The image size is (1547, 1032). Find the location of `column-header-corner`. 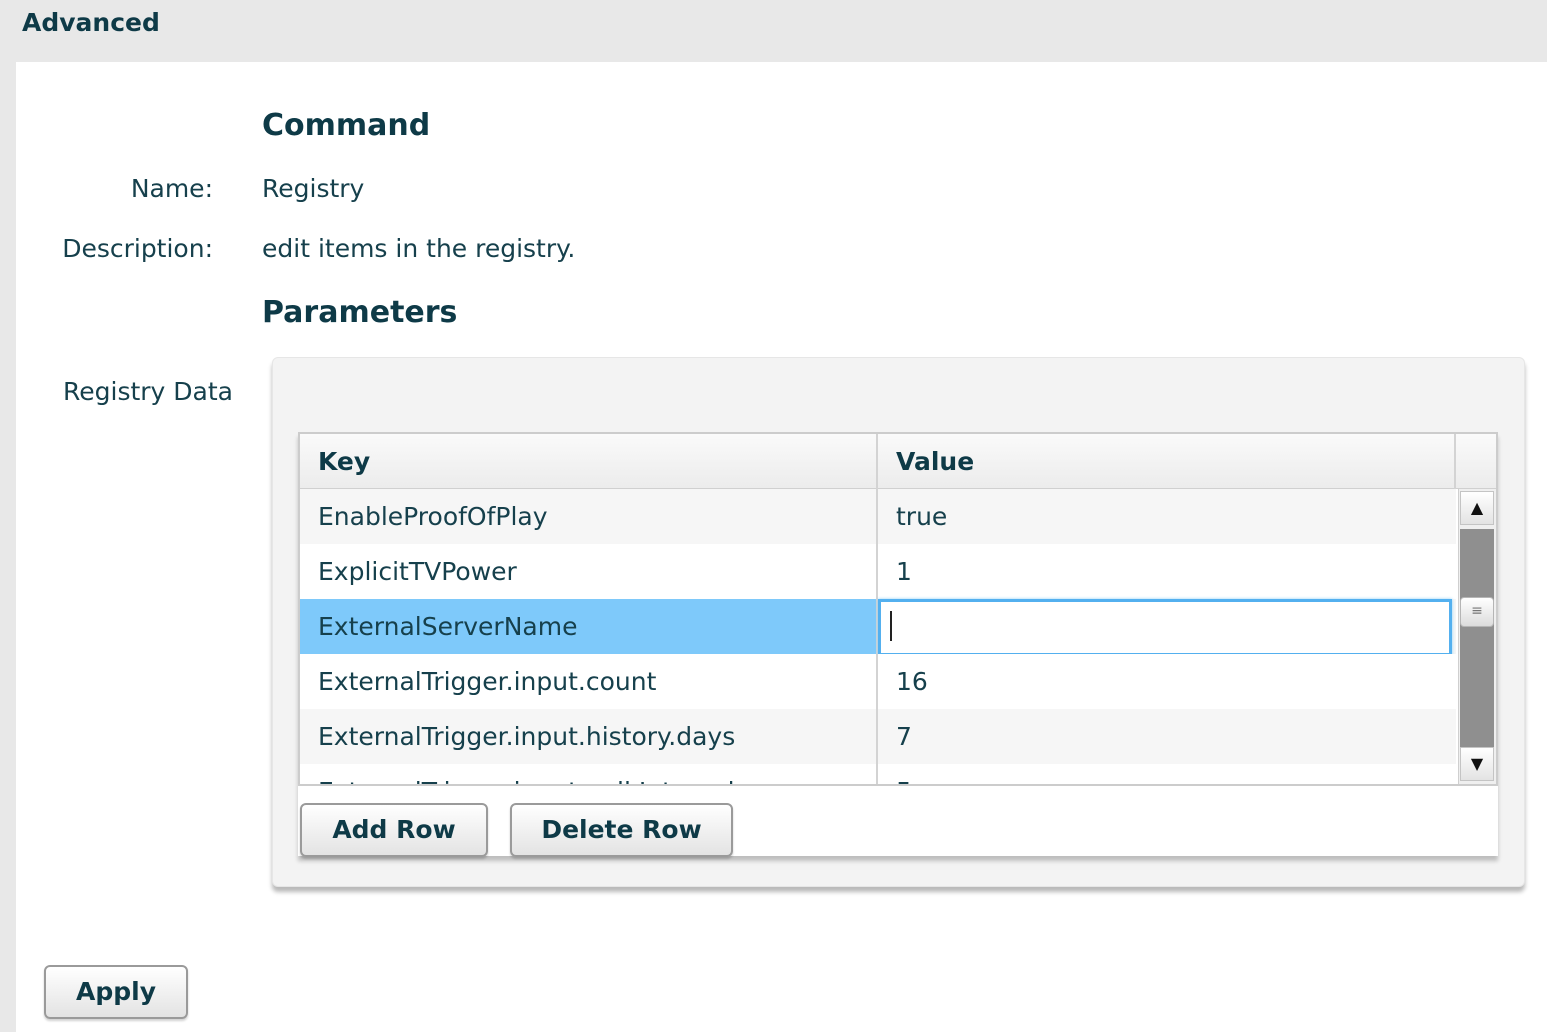

column-header-corner is located at coordinates (1476, 461).